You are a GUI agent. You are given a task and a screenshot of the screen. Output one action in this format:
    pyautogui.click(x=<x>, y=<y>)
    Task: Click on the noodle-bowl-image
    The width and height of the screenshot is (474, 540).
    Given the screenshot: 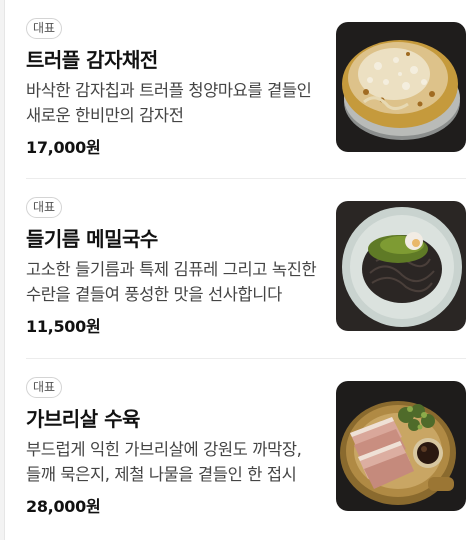 What is the action you would take?
    pyautogui.click(x=401, y=266)
    